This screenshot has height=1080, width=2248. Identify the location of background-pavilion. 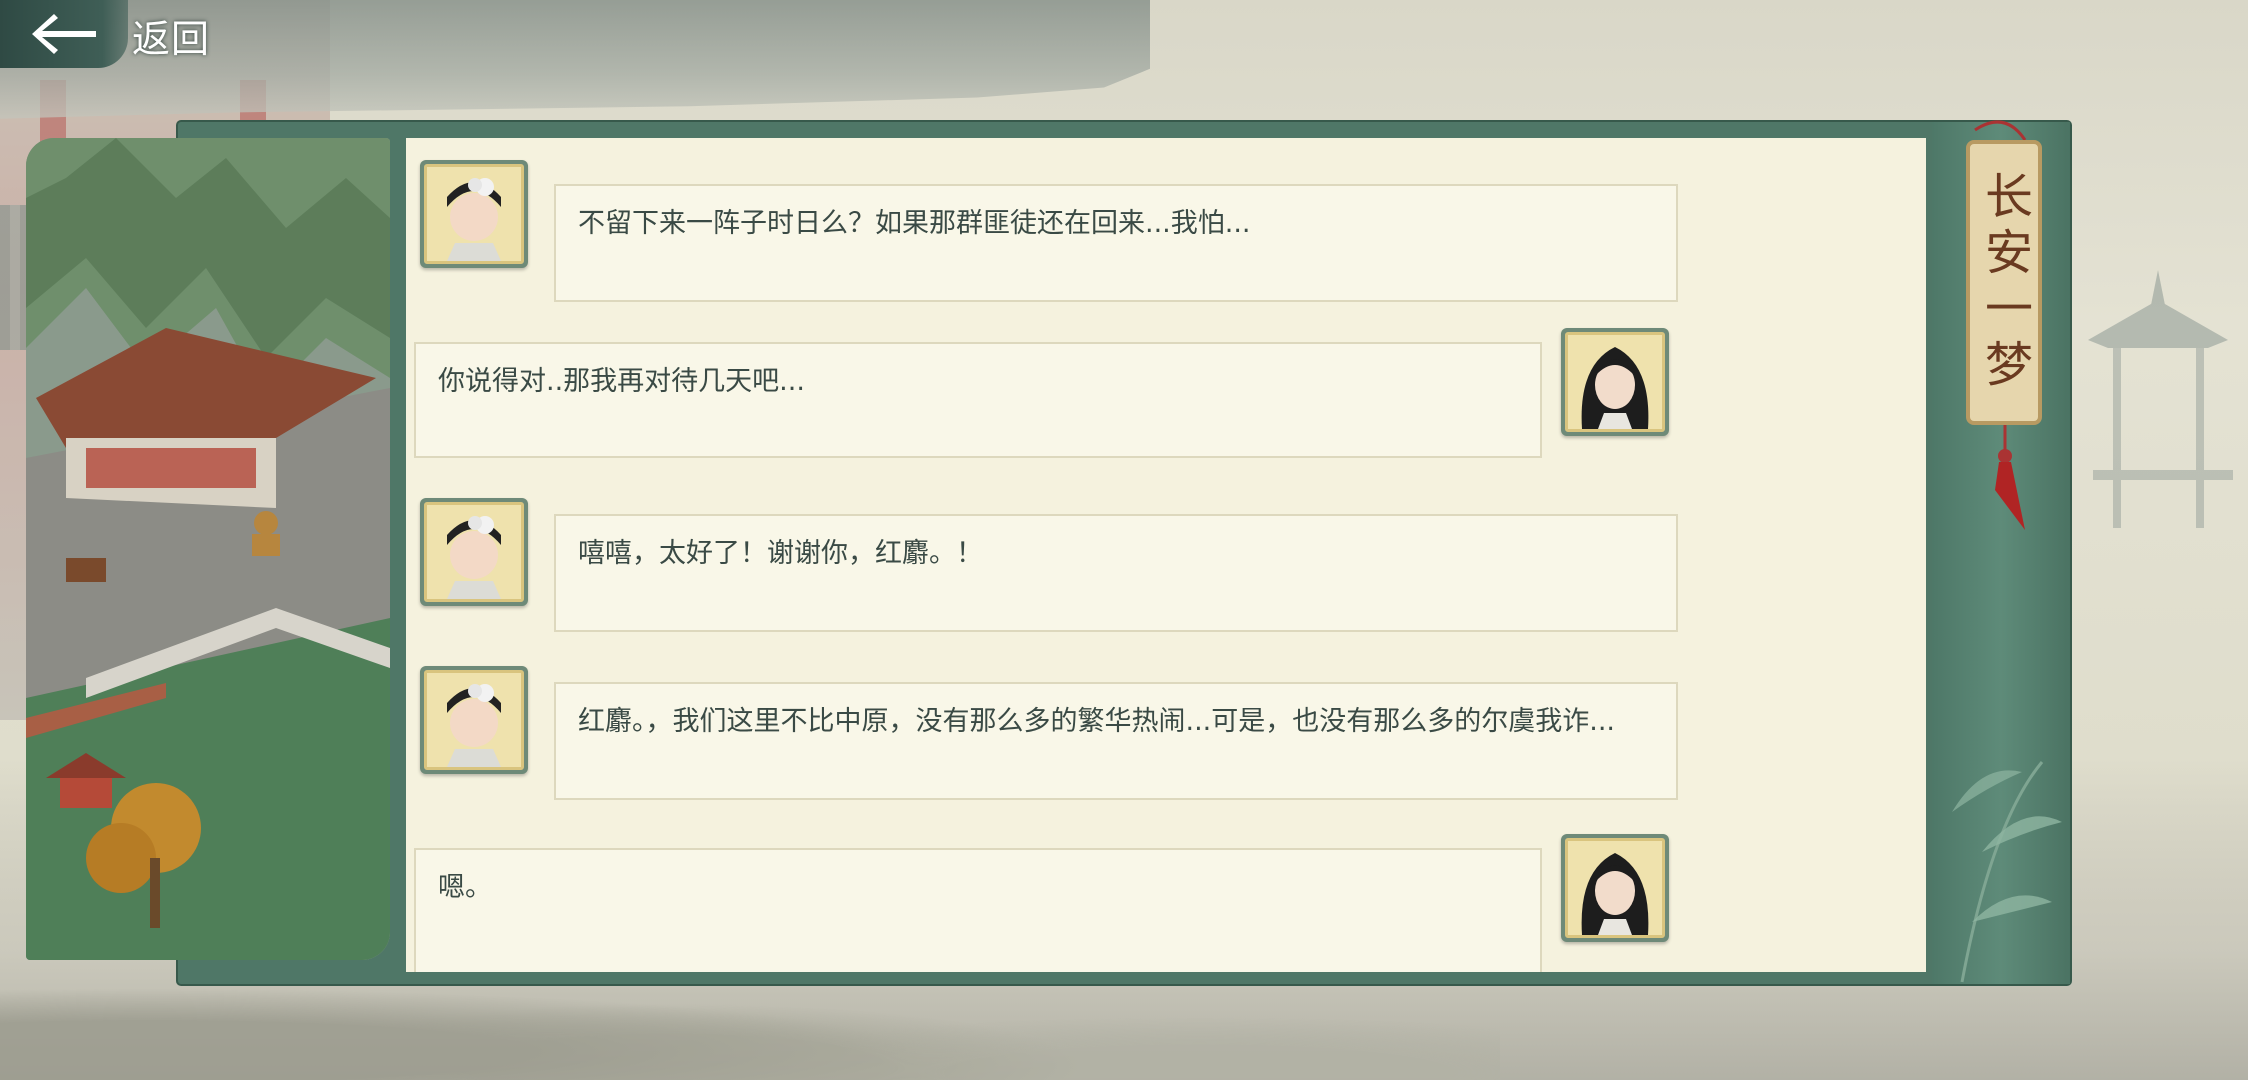
(2160, 399).